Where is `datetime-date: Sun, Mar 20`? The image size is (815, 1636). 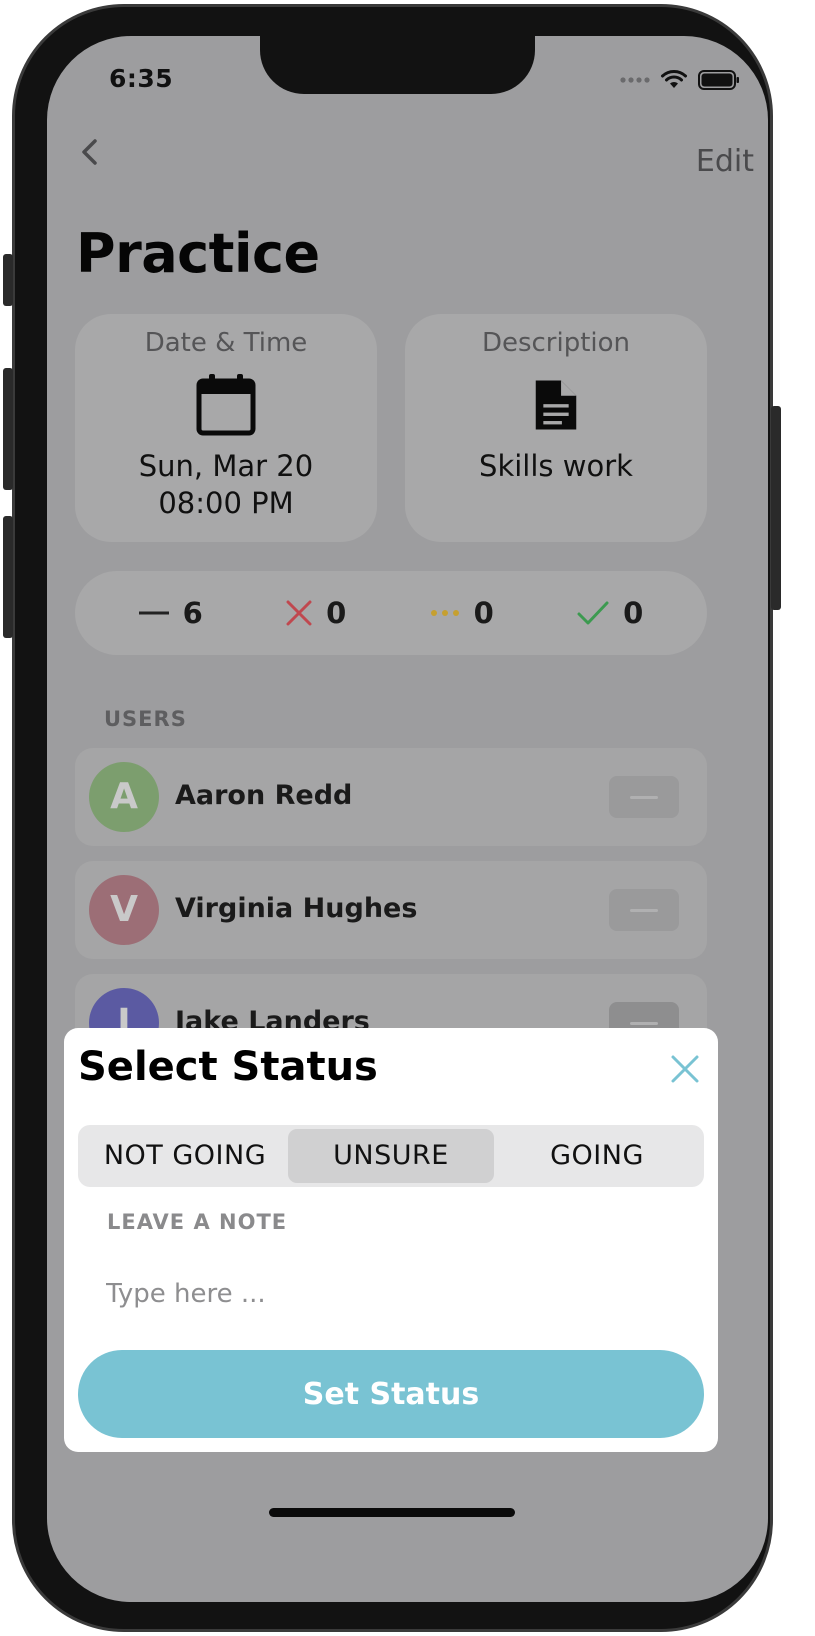 datetime-date: Sun, Mar 20 is located at coordinates (226, 466).